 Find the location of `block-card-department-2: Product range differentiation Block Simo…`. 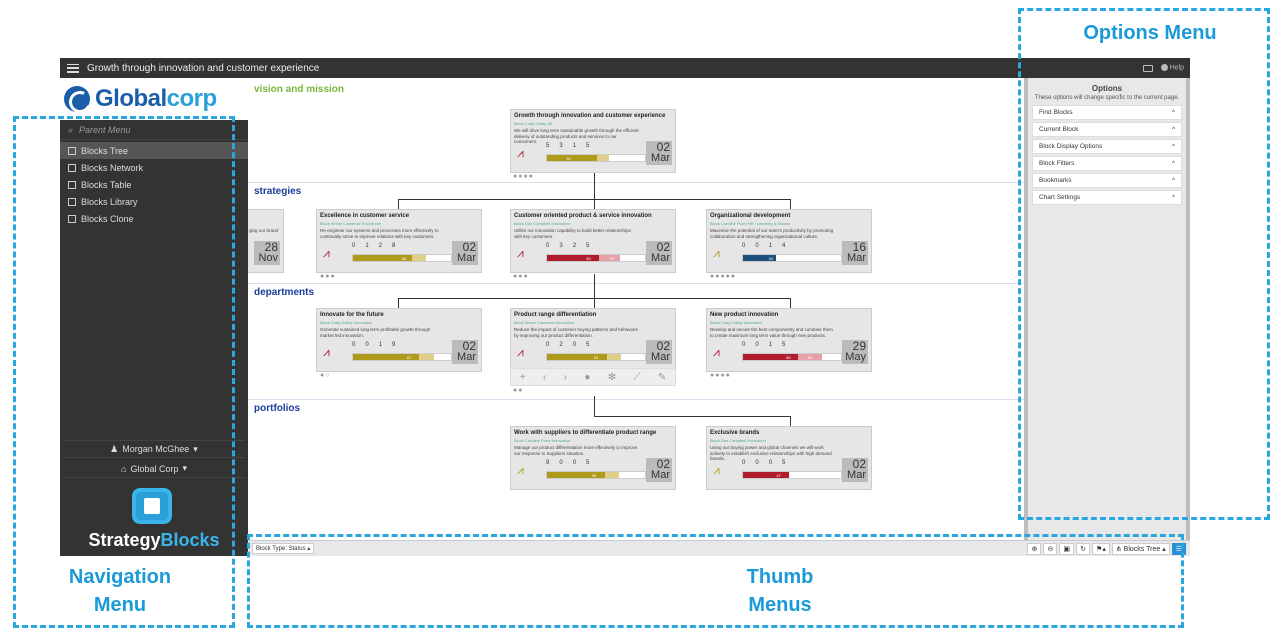

block-card-department-2: Product range differentiation Block Simo… is located at coordinates (593, 340).